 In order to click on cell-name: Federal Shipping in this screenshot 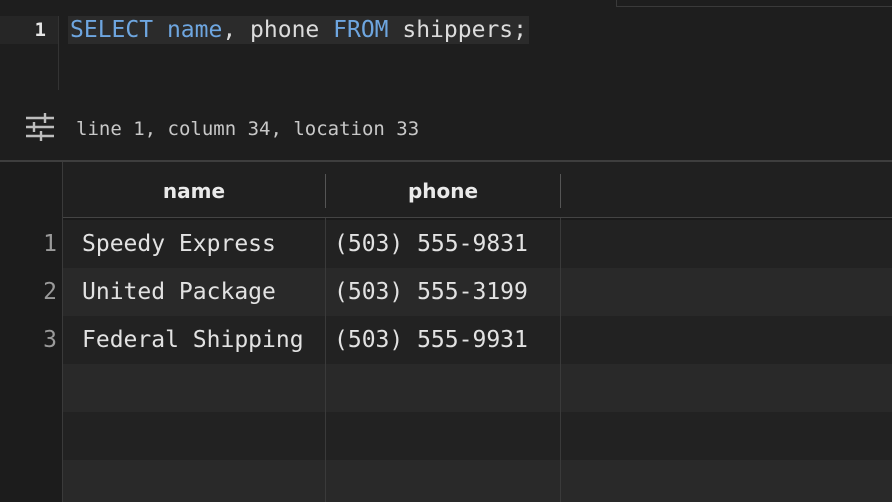, I will do `click(193, 340)`.